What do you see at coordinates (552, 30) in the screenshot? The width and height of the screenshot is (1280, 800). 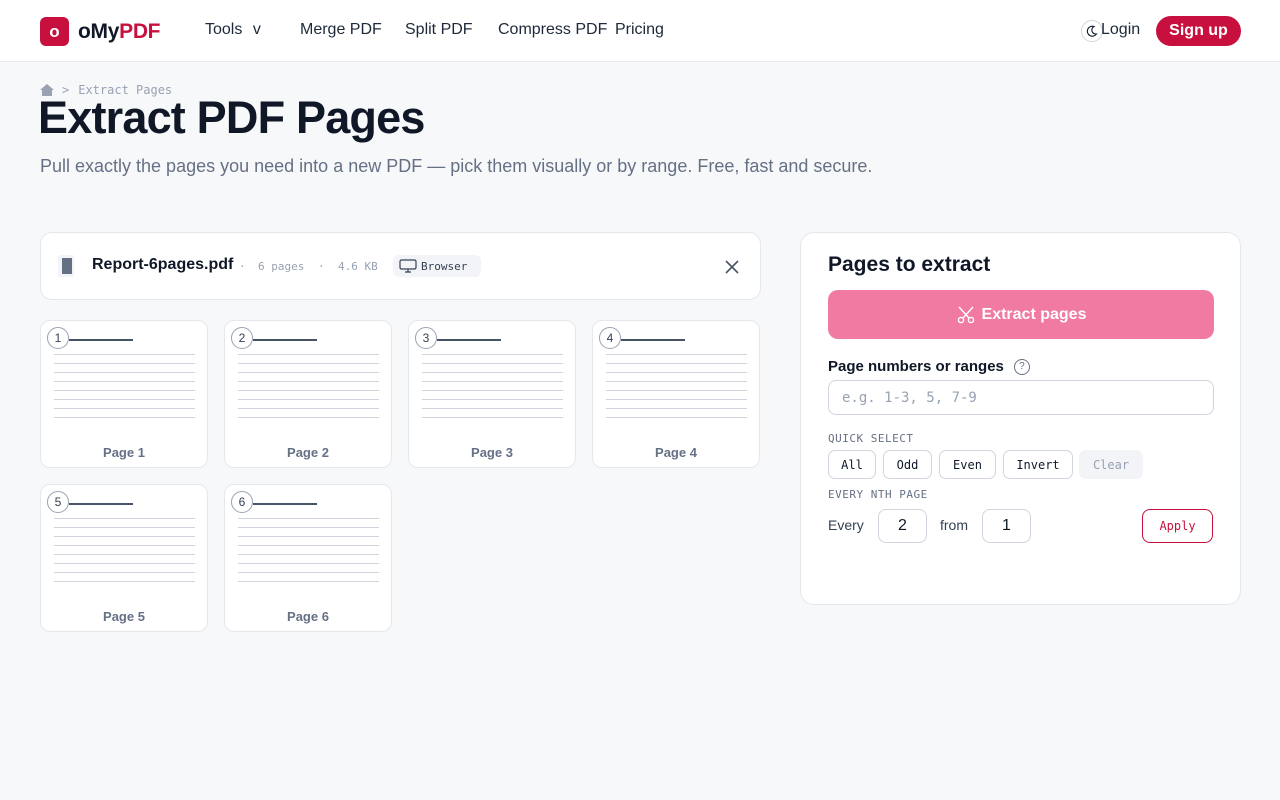 I see `nav-compress-pdf: Compress PDF` at bounding box center [552, 30].